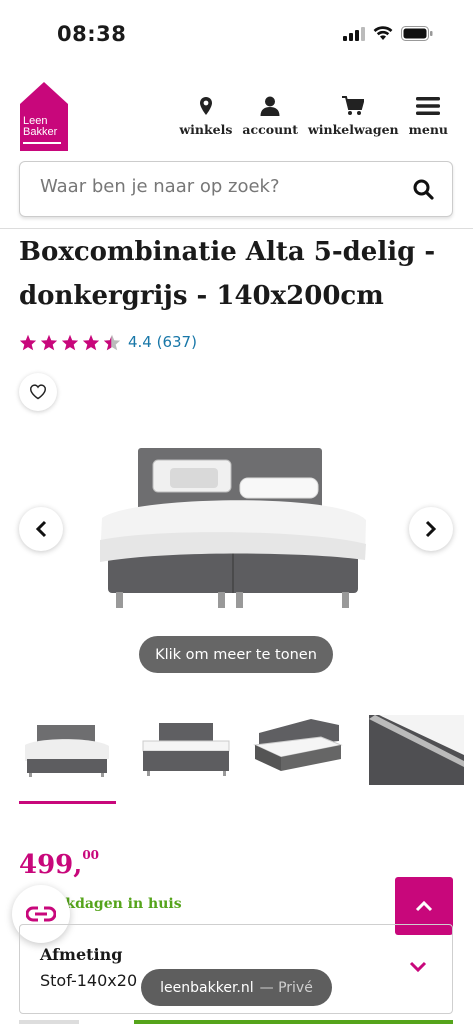 The image size is (473, 1024). I want to click on product-price: 499,00, so click(59, 864).